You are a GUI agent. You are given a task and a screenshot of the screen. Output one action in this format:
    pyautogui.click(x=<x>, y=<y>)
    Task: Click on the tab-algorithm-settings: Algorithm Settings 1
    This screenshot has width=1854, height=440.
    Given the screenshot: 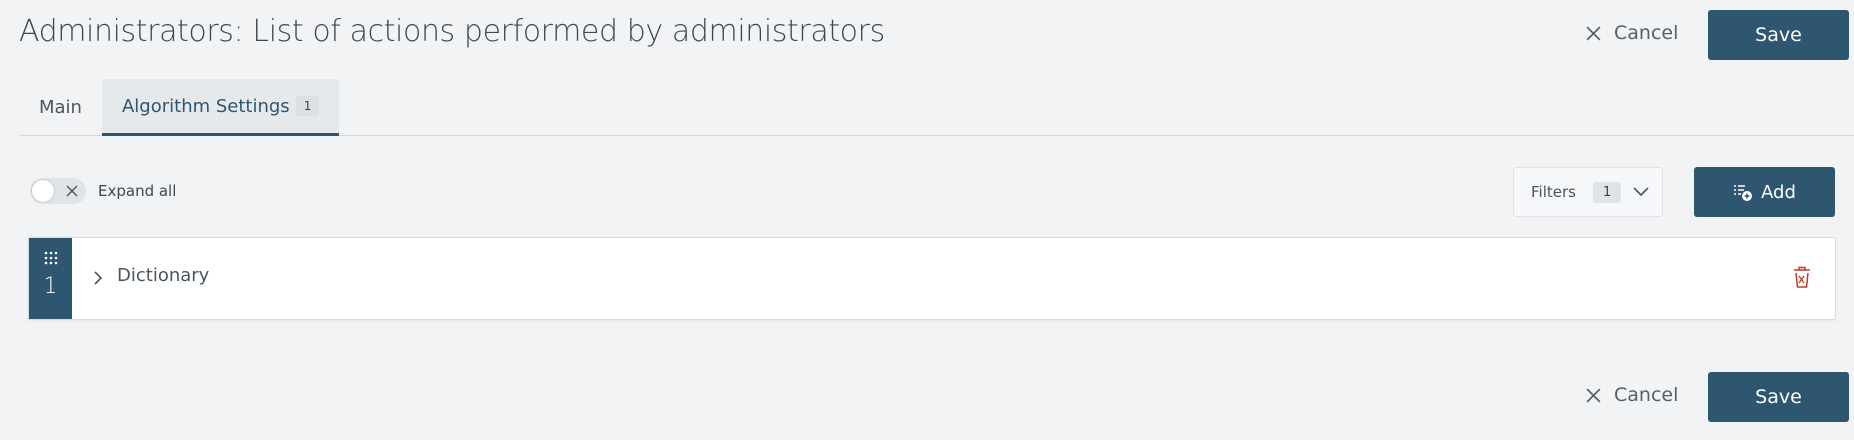 What is the action you would take?
    pyautogui.click(x=220, y=107)
    